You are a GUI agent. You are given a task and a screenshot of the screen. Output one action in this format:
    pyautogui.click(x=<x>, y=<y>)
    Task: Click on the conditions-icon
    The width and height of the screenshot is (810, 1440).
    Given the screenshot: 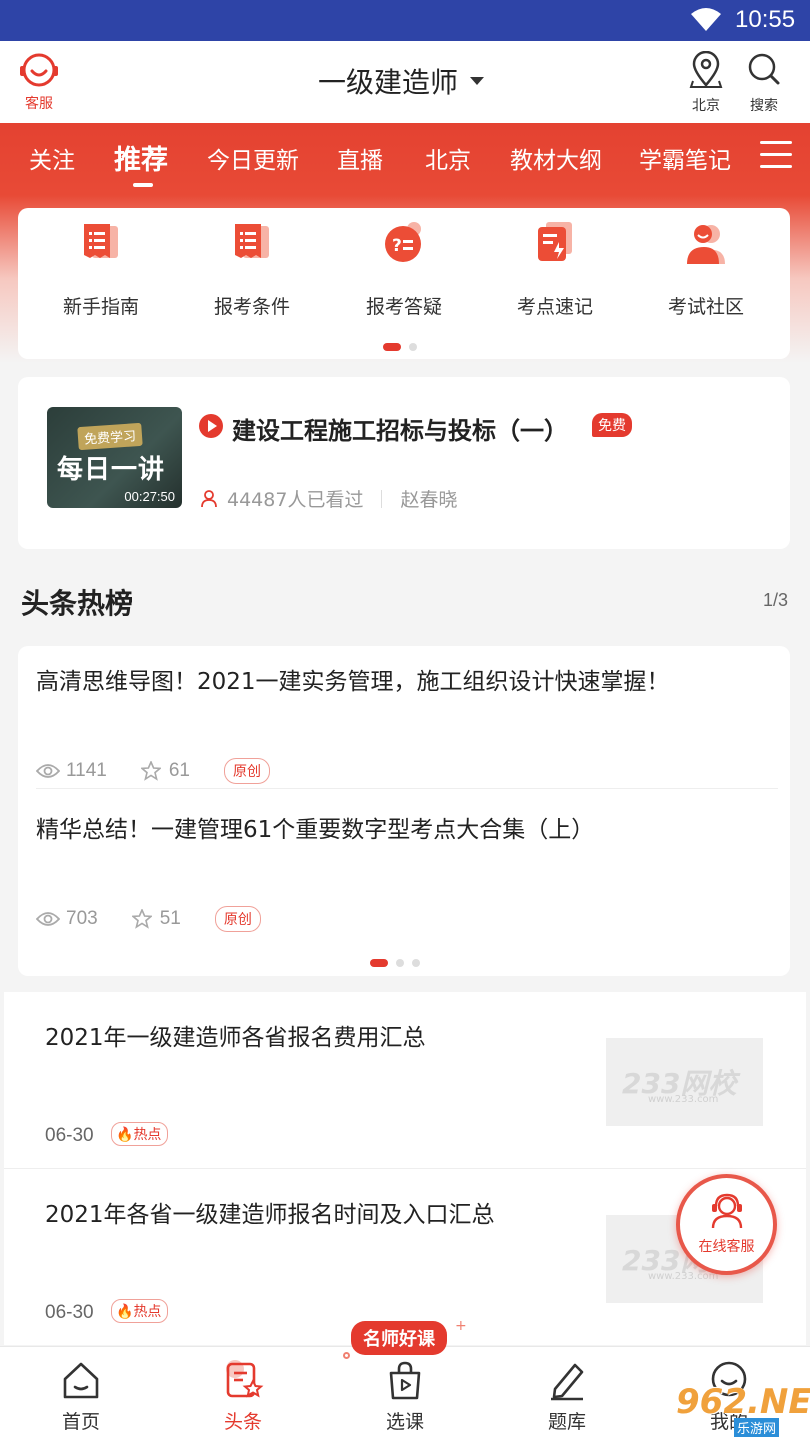 What is the action you would take?
    pyautogui.click(x=252, y=241)
    